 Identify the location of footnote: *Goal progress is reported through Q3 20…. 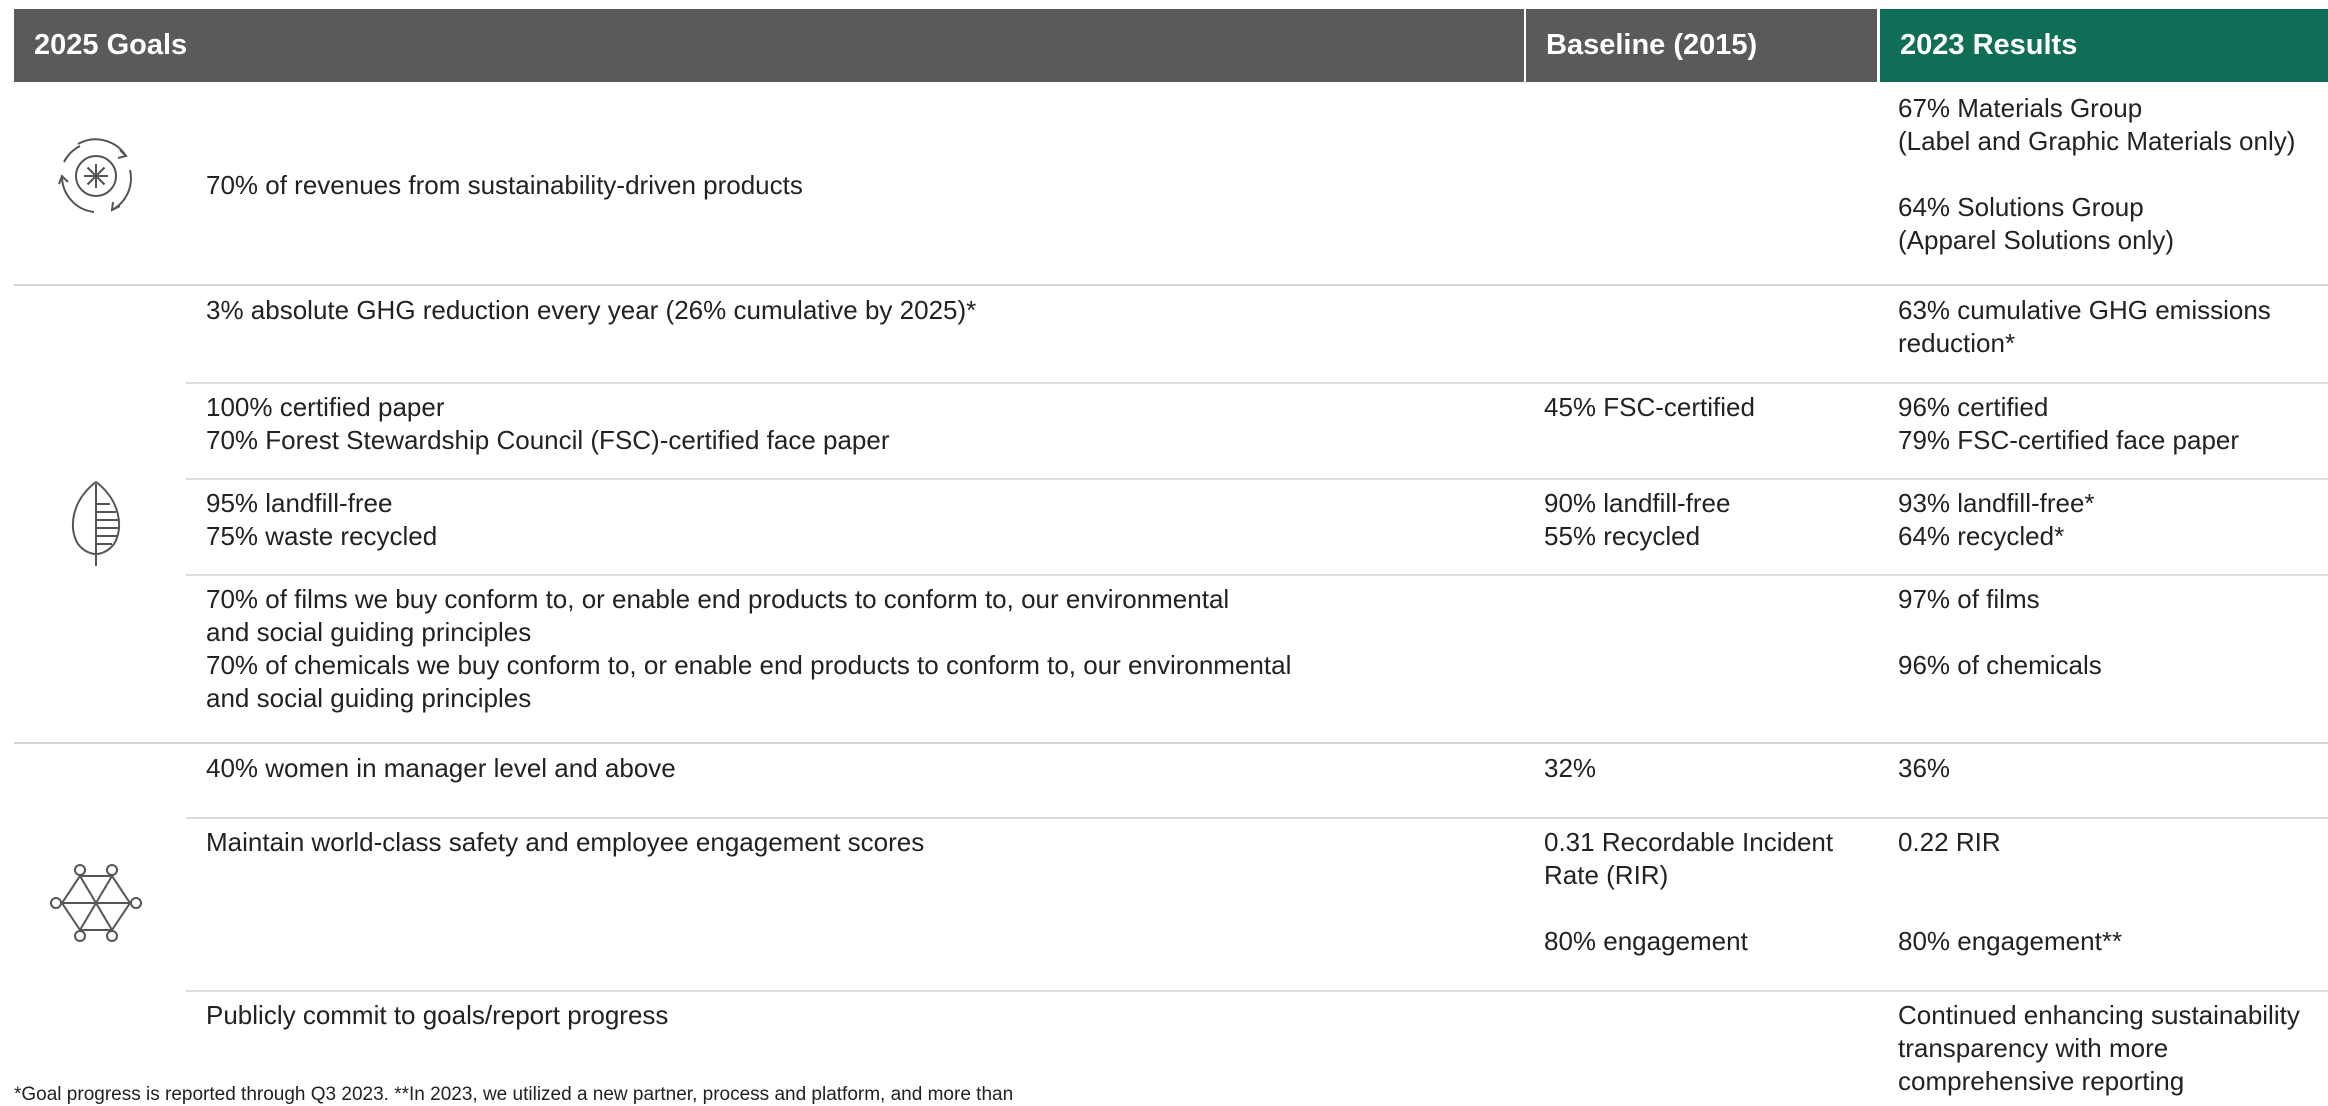
(514, 1094).